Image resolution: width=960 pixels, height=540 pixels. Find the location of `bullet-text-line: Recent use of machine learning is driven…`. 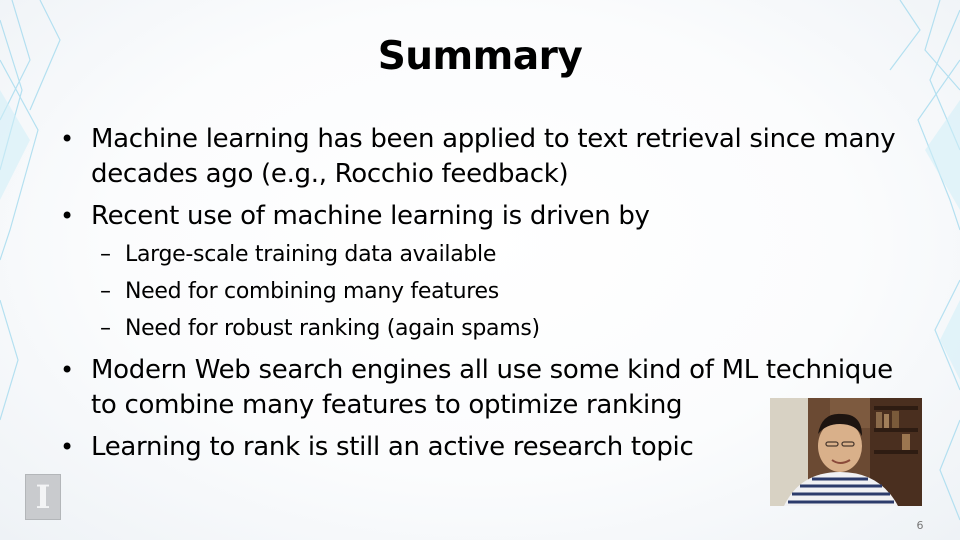

bullet-text-line: Recent use of machine learning is driven… is located at coordinates (370, 216).